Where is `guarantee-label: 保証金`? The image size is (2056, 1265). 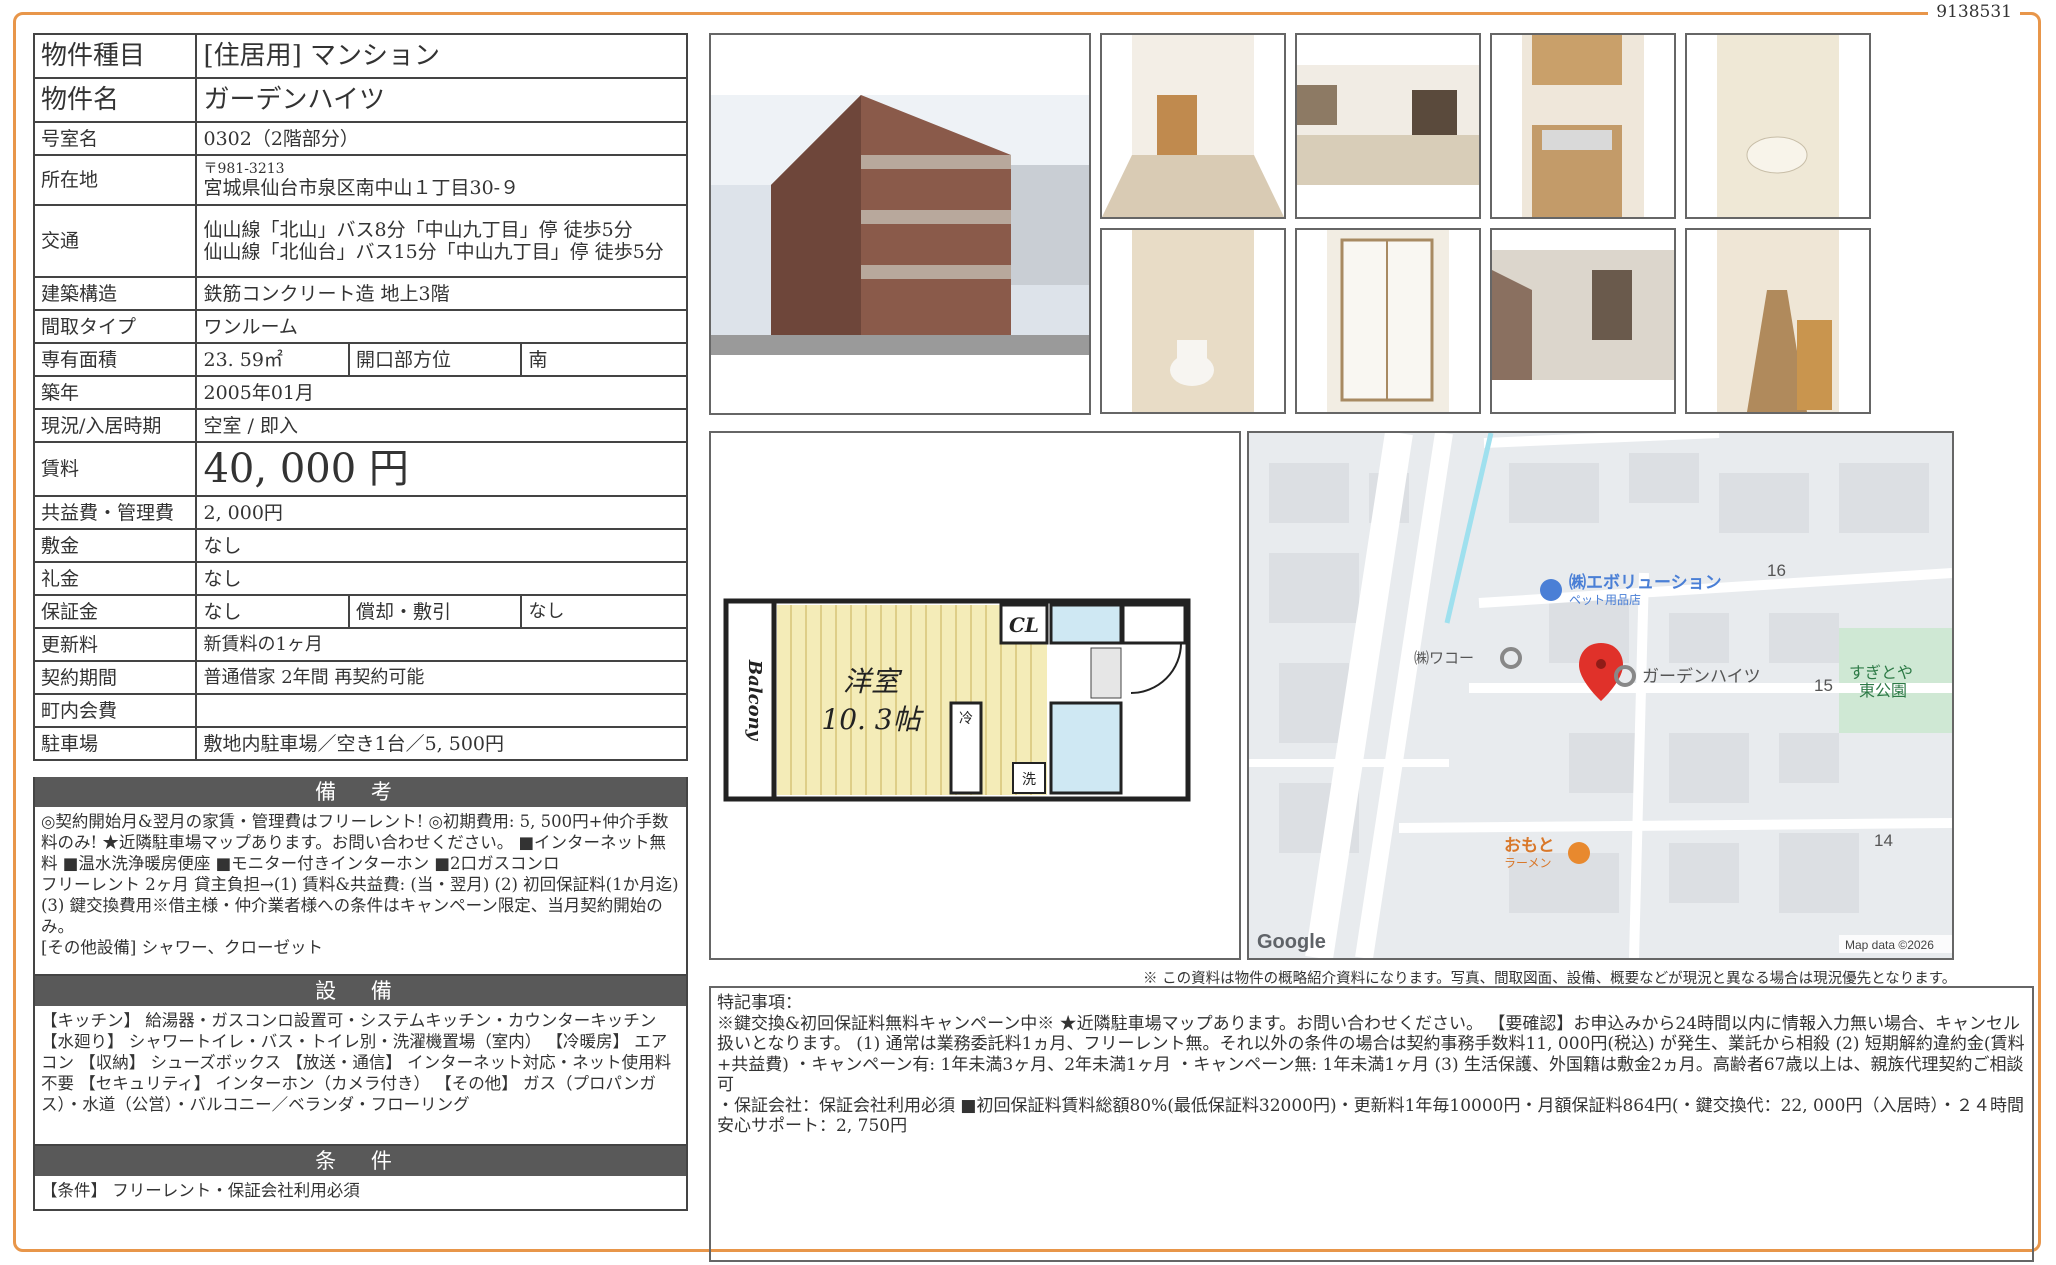 guarantee-label: 保証金 is located at coordinates (115, 611).